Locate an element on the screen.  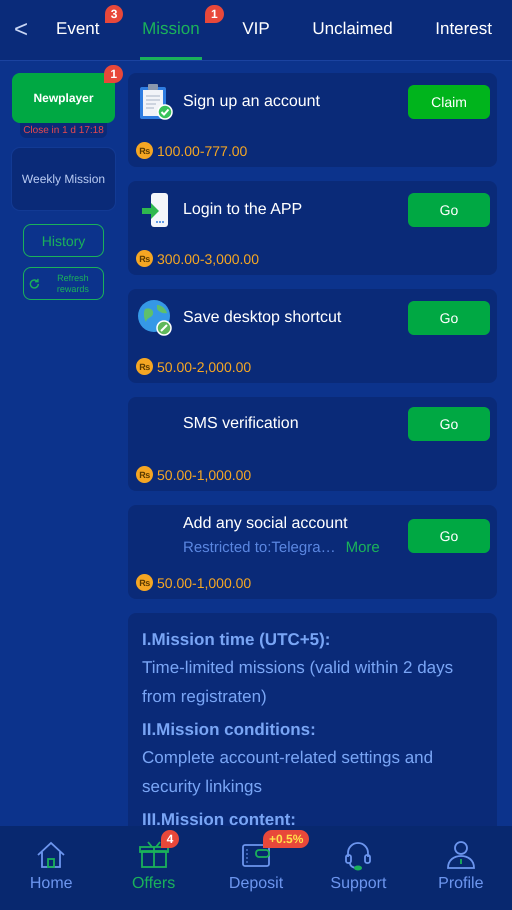
notification-badge: 3 is located at coordinates (114, 14).